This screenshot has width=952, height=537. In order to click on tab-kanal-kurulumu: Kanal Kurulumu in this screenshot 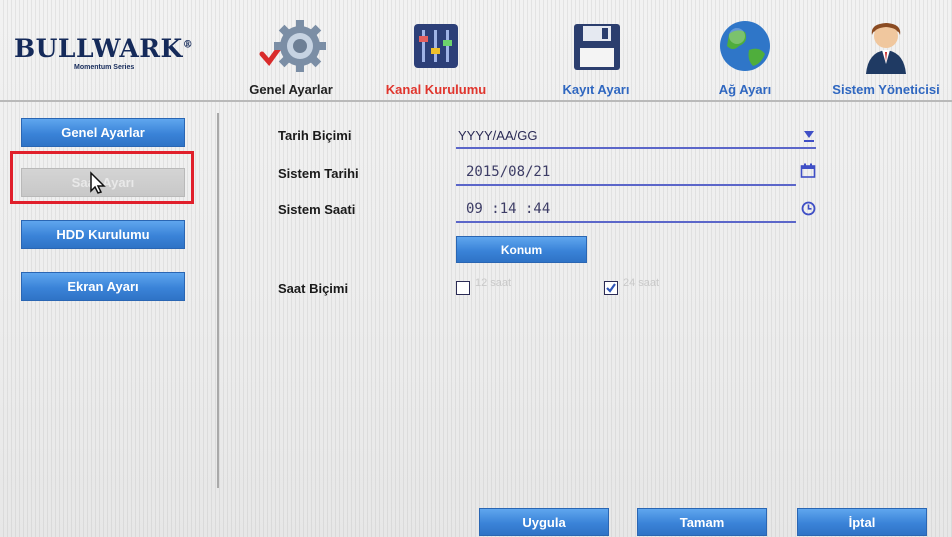, I will do `click(436, 57)`.